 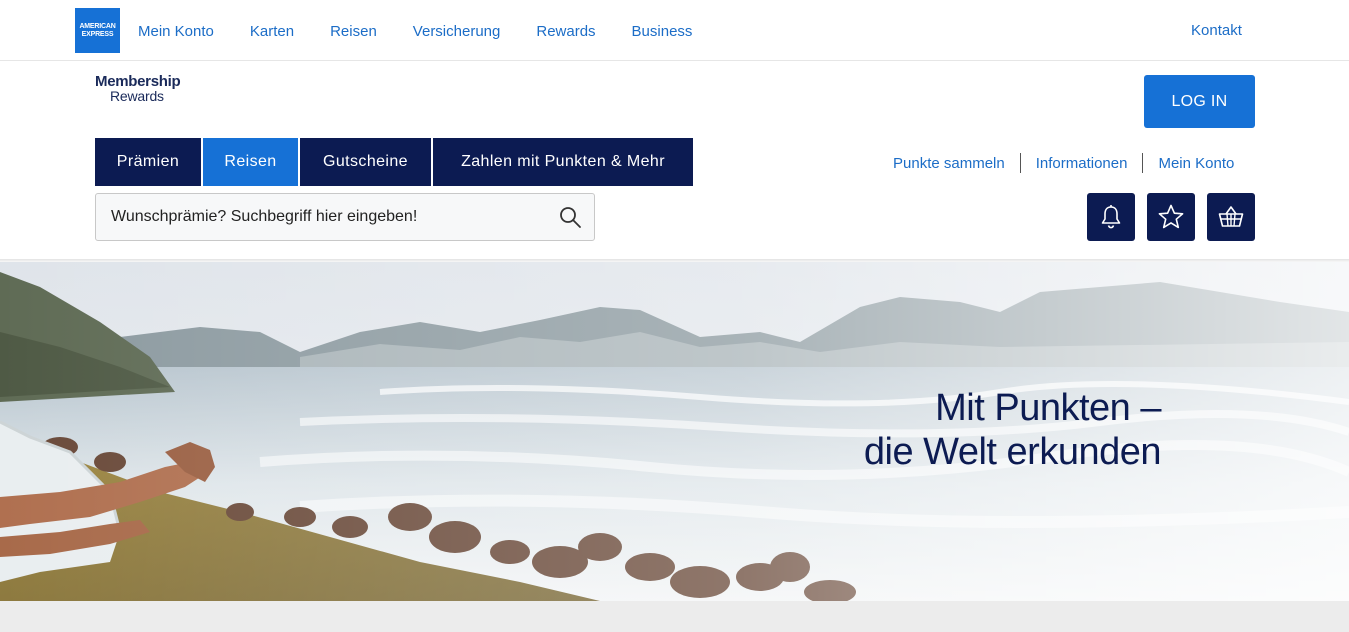 I want to click on utility-links: Punkte sammeln Informationen Mein Konto, so click(x=1063, y=163).